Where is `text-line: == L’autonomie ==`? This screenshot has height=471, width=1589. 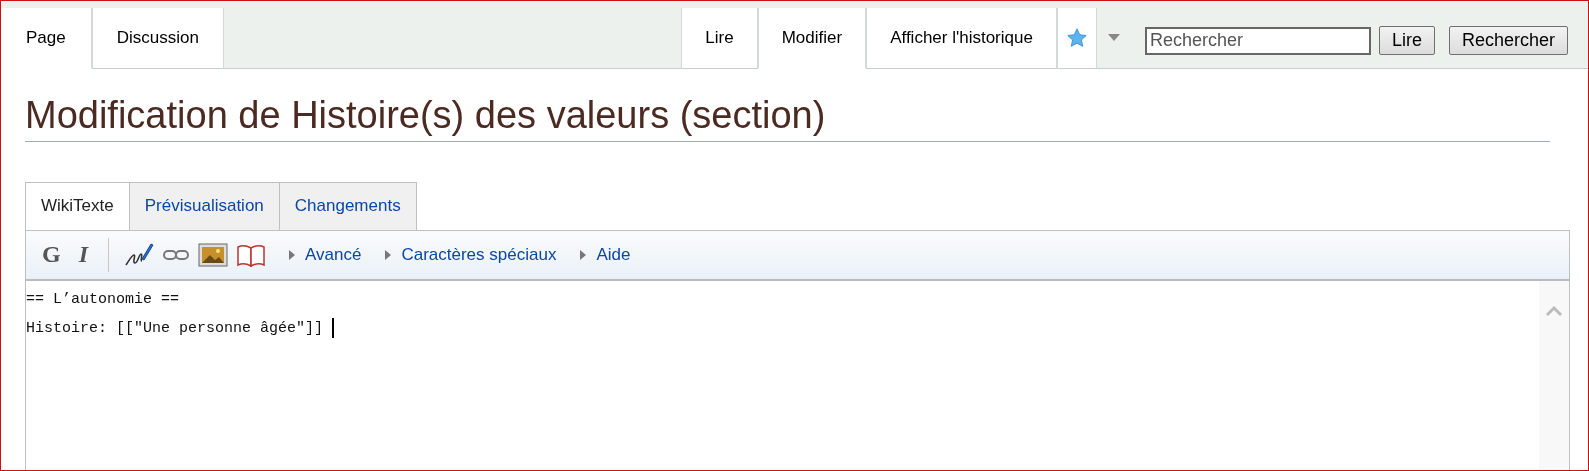
text-line: == L’autonomie == is located at coordinates (103, 299).